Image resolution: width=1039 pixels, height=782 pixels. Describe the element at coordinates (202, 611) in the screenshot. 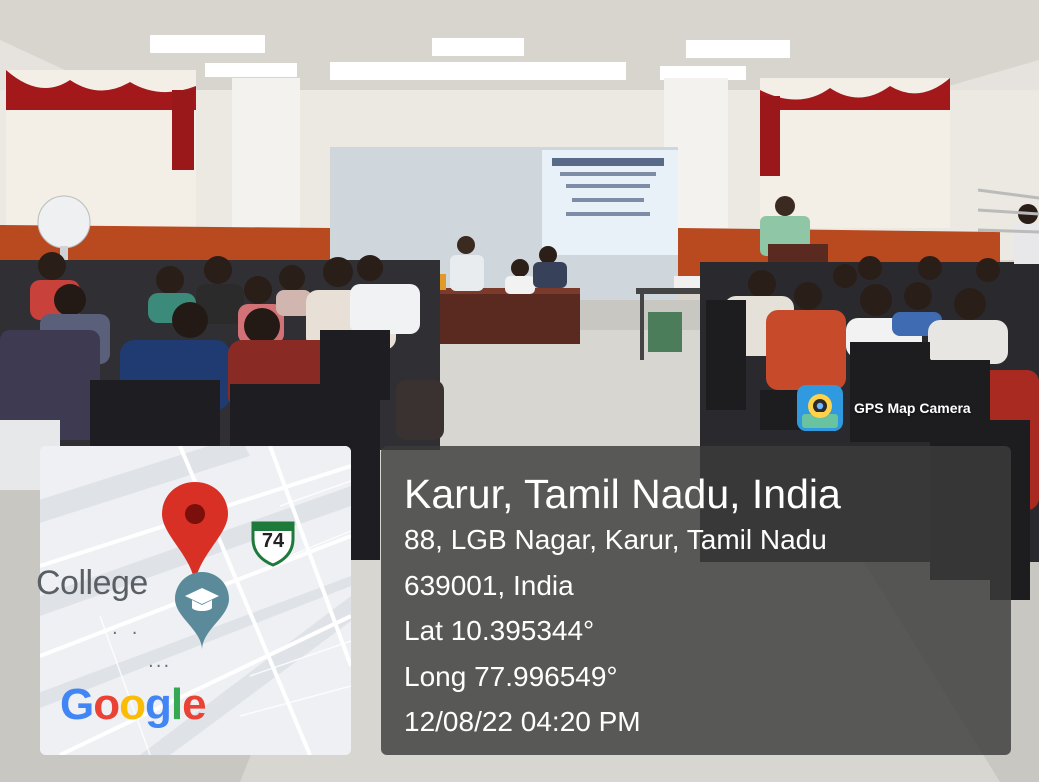

I see `college-graduation-cap-icon` at that location.